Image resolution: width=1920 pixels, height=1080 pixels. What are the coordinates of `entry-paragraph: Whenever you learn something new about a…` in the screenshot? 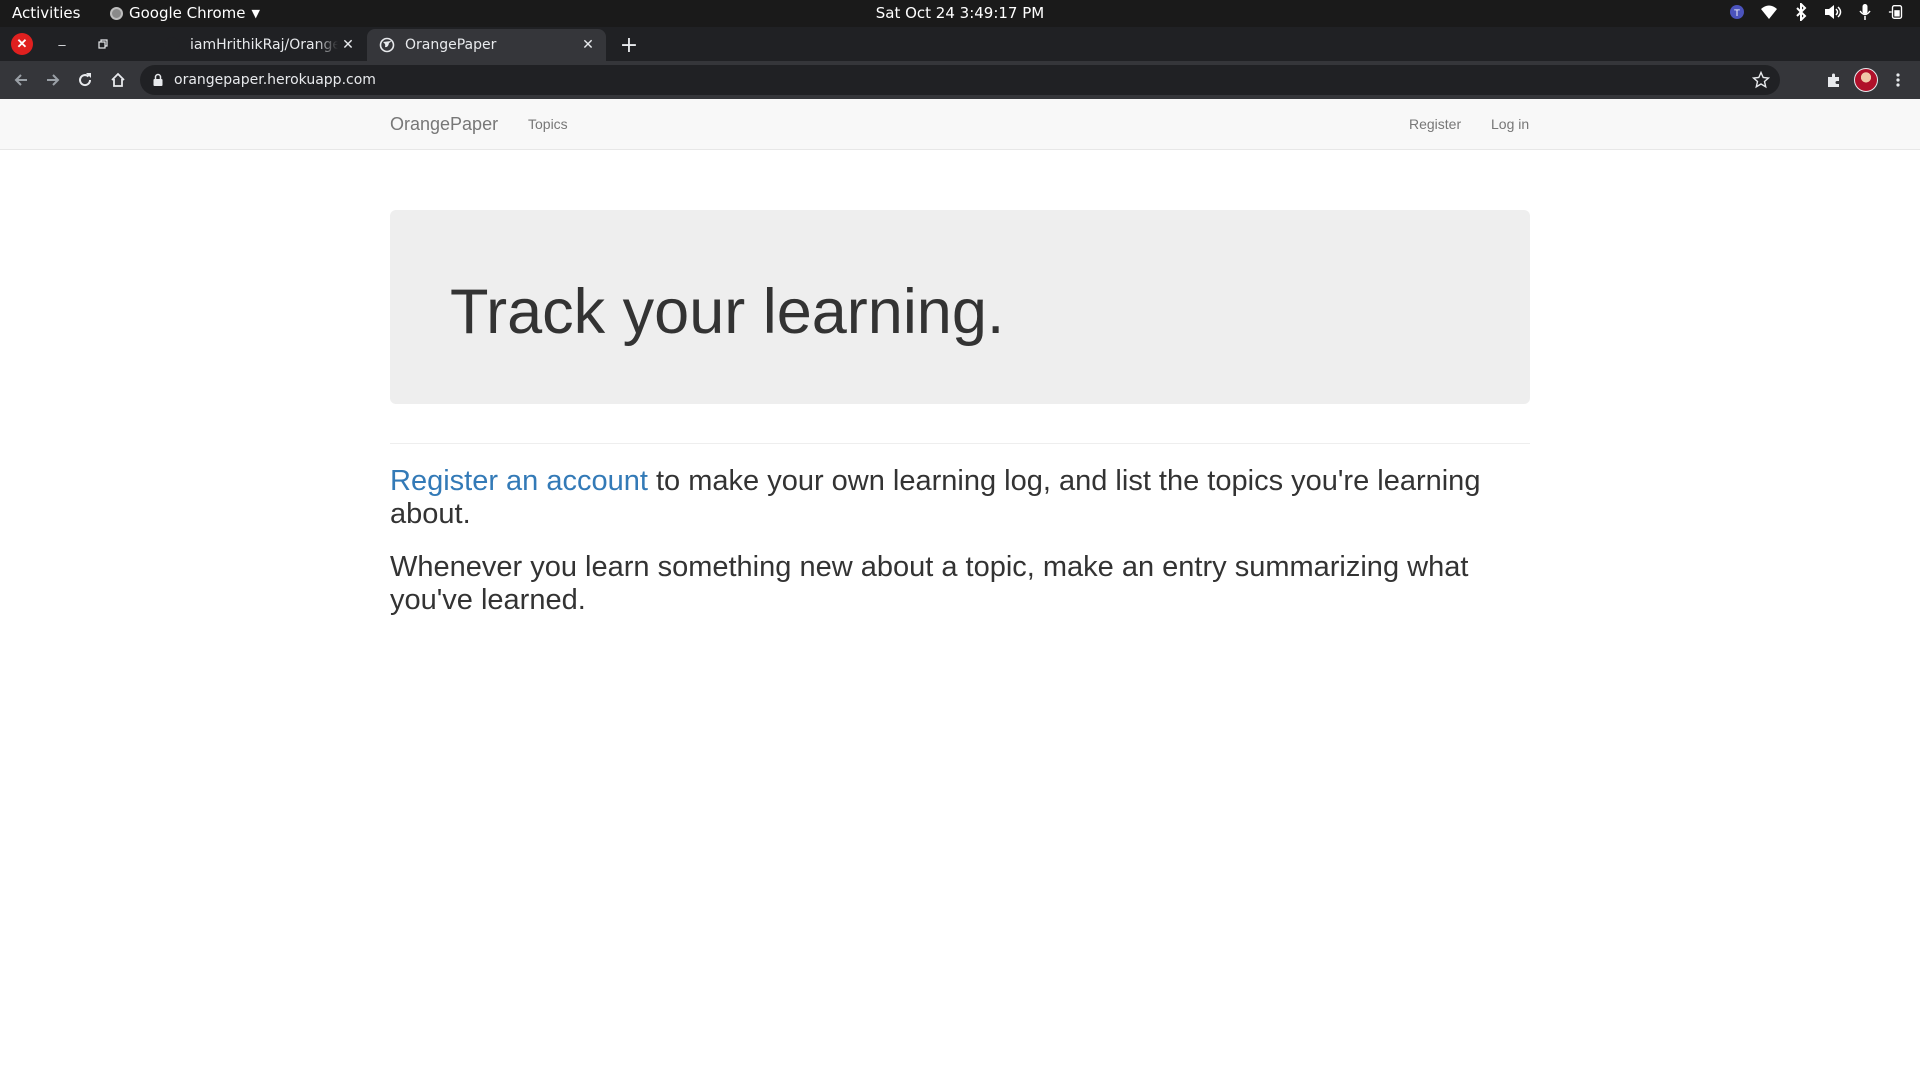 It's located at (929, 583).